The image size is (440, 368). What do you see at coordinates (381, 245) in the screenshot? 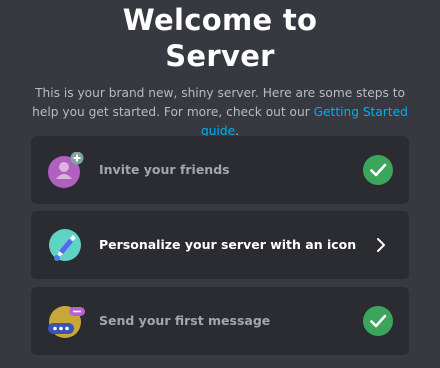
I see `chevron-right-icon` at bounding box center [381, 245].